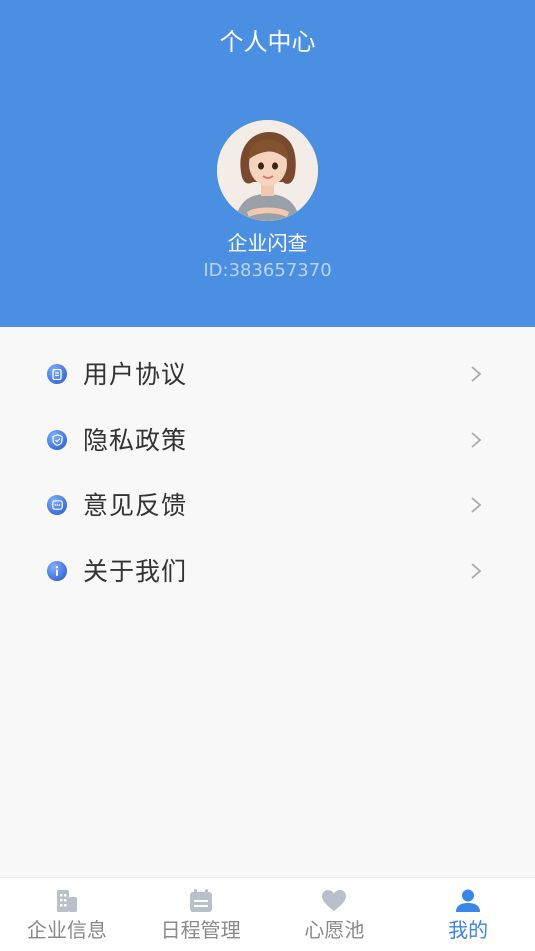 This screenshot has width=535, height=951. Describe the element at coordinates (135, 440) in the screenshot. I see `menu-item-label: 隐私政策` at that location.